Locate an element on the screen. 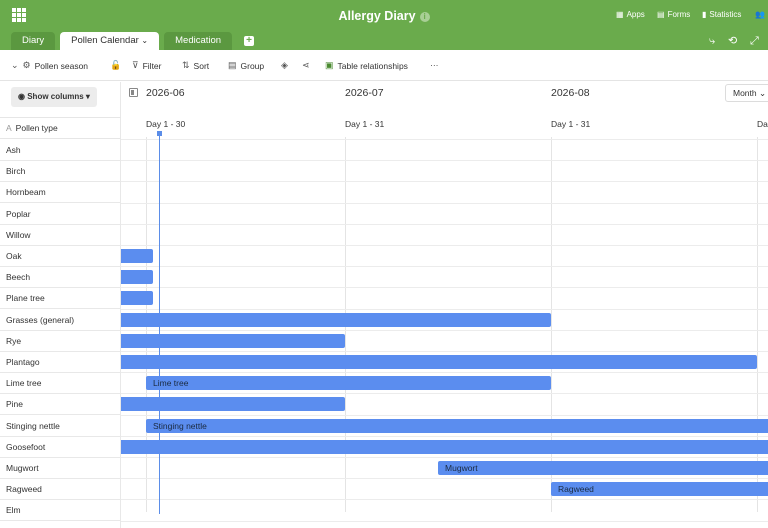 This screenshot has height=528, width=768. statistics-label: Statistics is located at coordinates (725, 14).